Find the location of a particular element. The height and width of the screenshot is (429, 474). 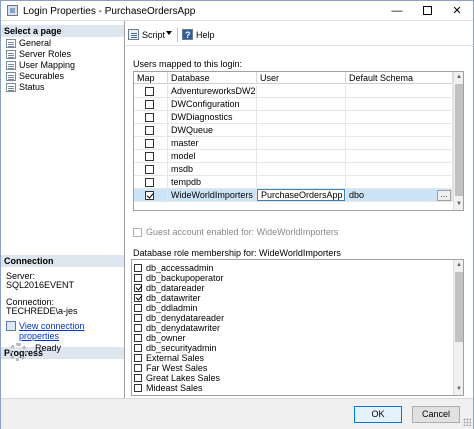

table-row: DWConfiguration is located at coordinates (293, 104).